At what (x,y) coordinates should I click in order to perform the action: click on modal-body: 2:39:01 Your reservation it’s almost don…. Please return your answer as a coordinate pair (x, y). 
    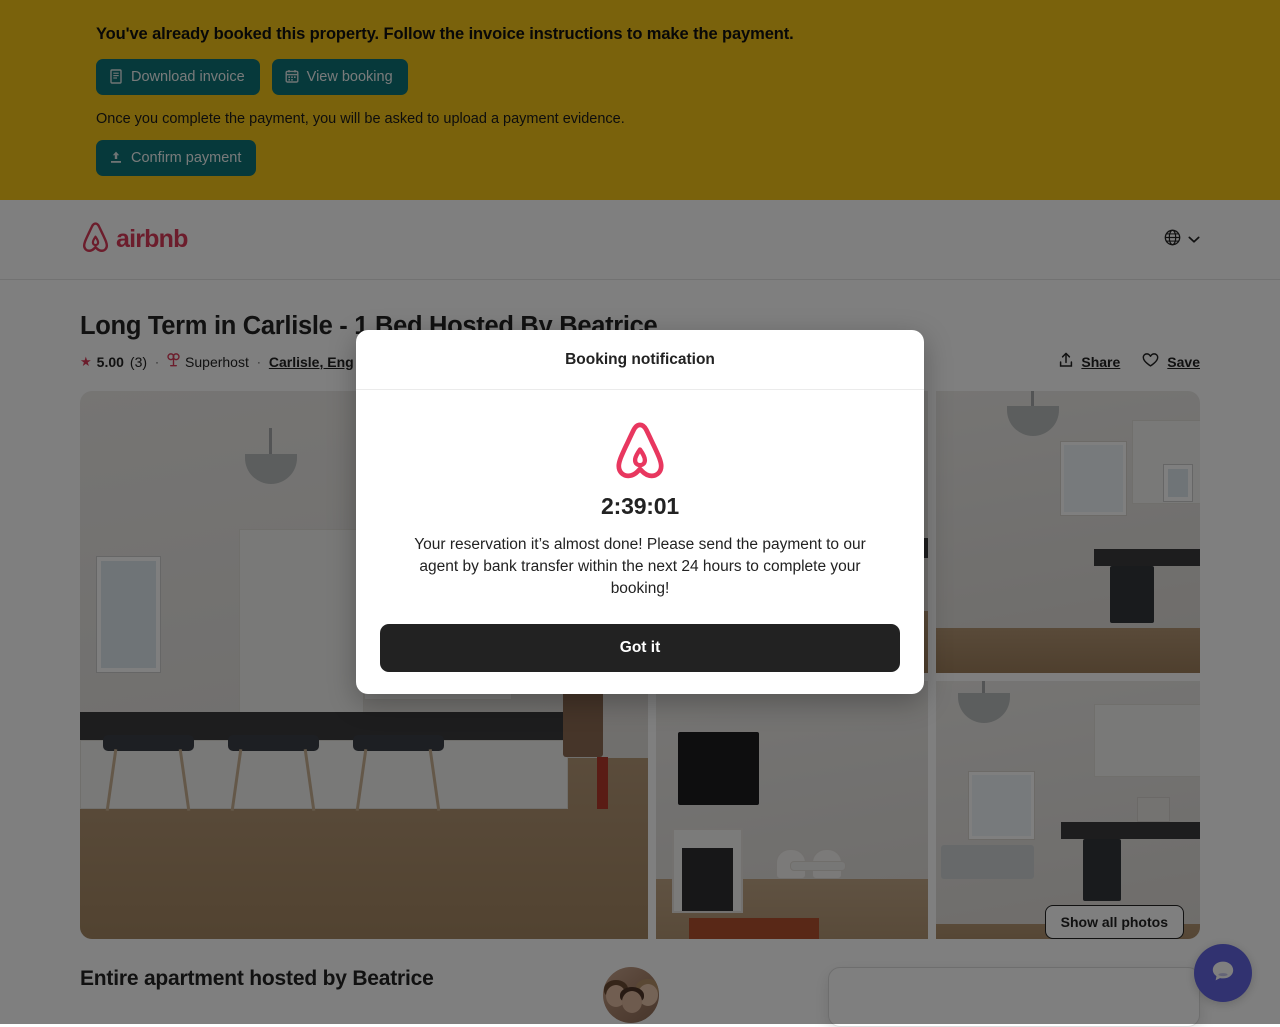
    Looking at the image, I should click on (640, 495).